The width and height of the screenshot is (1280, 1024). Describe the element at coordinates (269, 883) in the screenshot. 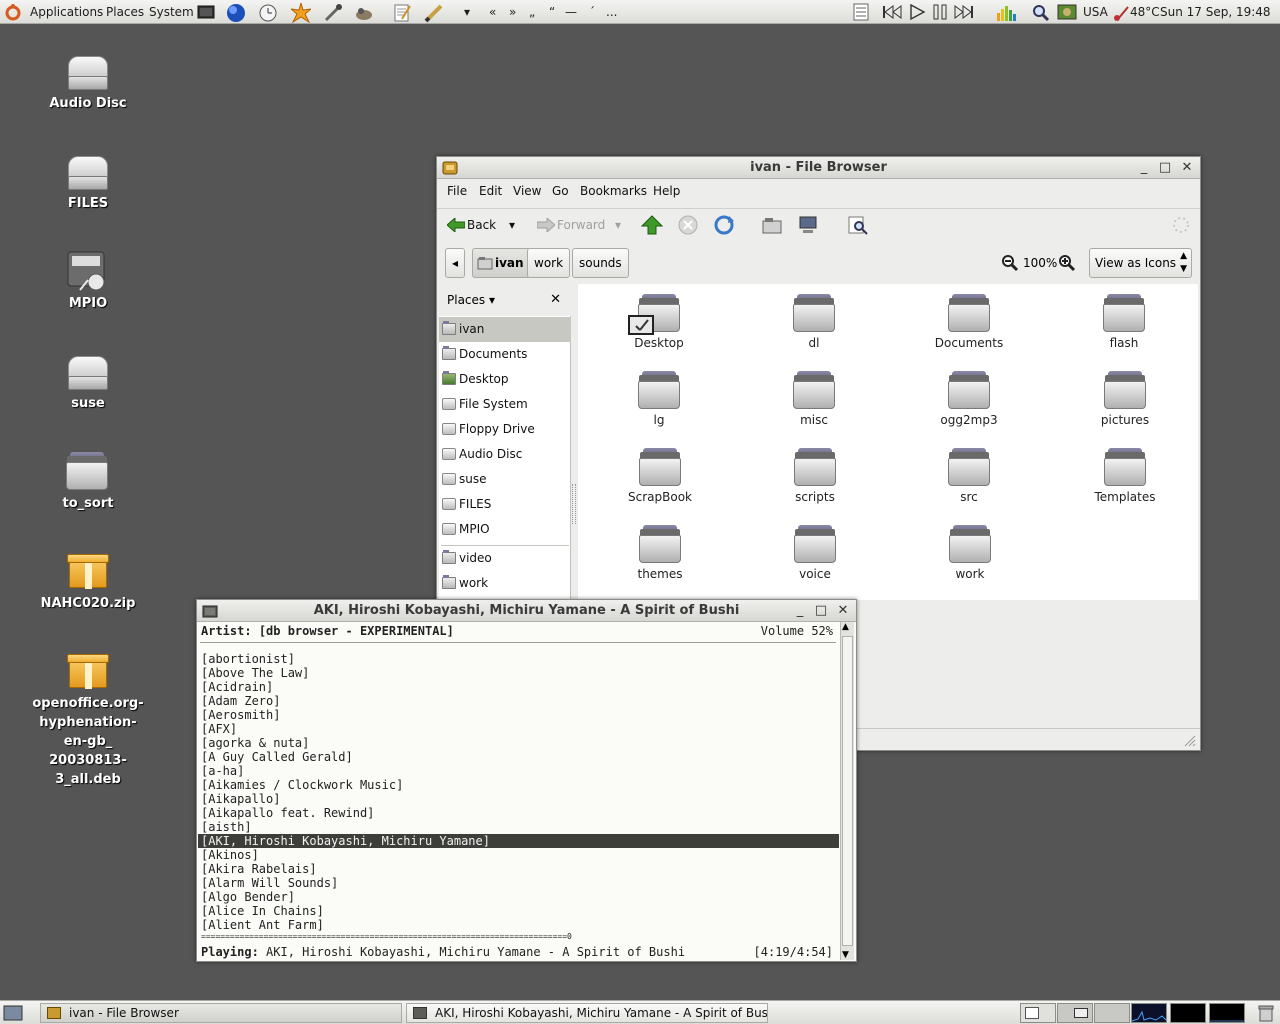

I see `artist-row: [Alarm Will Sounds]` at that location.